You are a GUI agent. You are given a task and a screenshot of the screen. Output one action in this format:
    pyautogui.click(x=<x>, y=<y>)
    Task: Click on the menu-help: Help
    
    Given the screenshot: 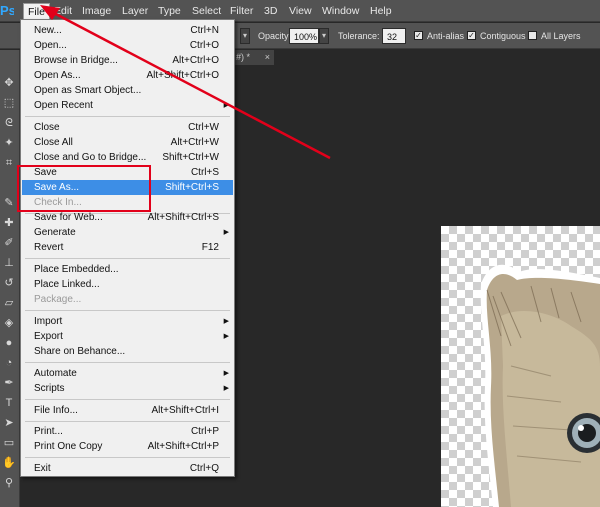 What is the action you would take?
    pyautogui.click(x=381, y=11)
    